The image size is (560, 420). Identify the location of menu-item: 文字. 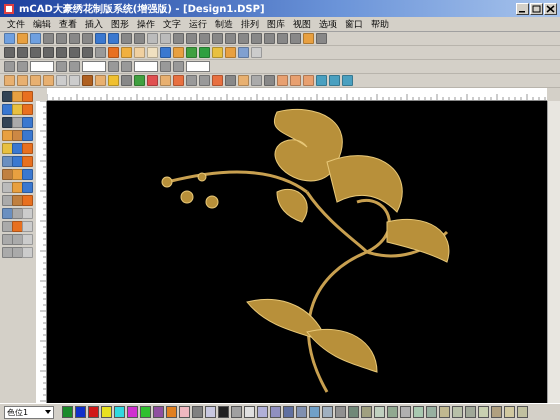
(172, 24).